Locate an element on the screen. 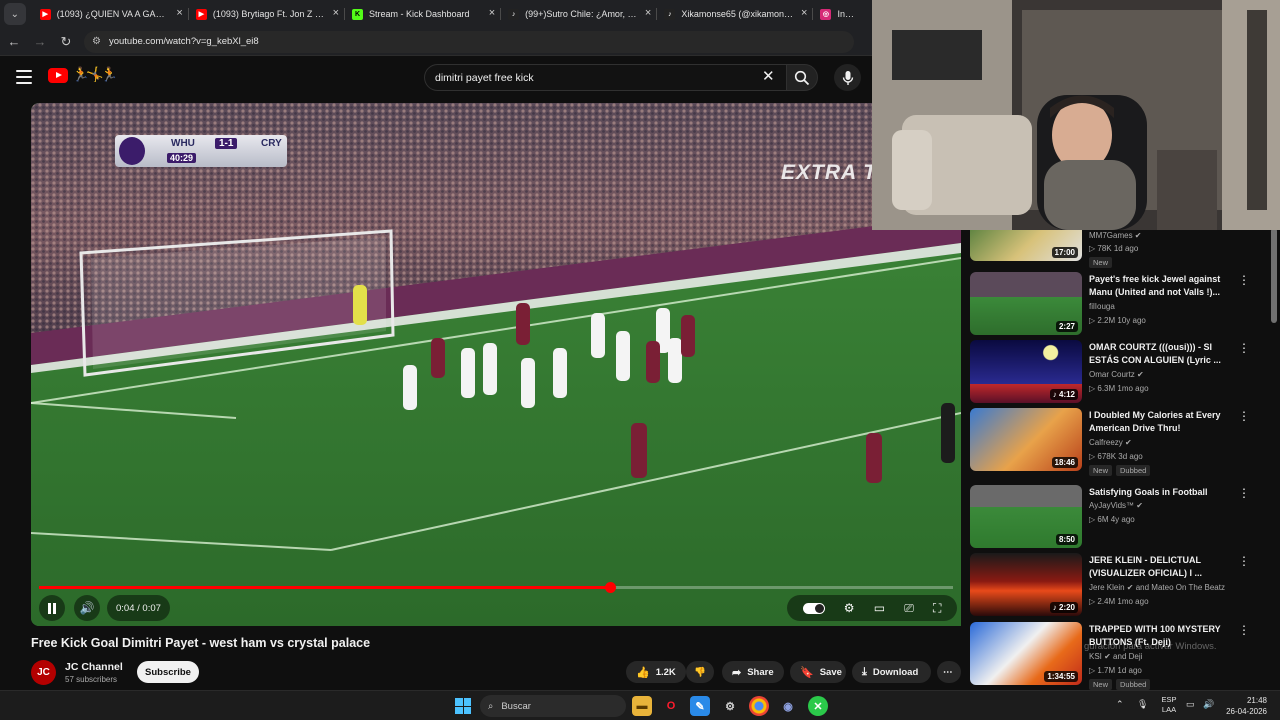 Image resolution: width=1280 pixels, height=720 pixels. pause-button is located at coordinates (52, 608).